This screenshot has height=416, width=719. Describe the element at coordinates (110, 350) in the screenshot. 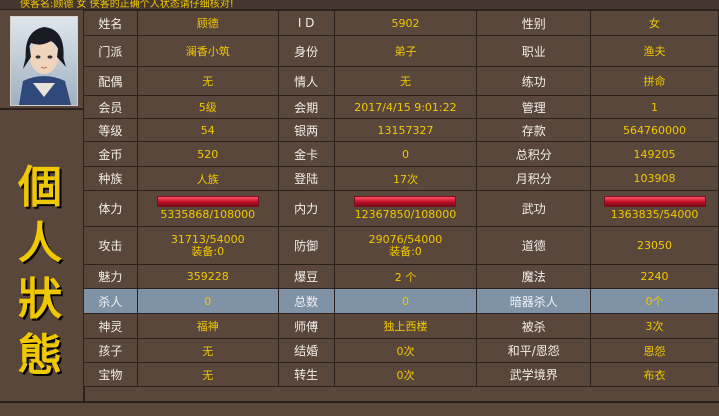

I see `field-label: 孩子` at that location.